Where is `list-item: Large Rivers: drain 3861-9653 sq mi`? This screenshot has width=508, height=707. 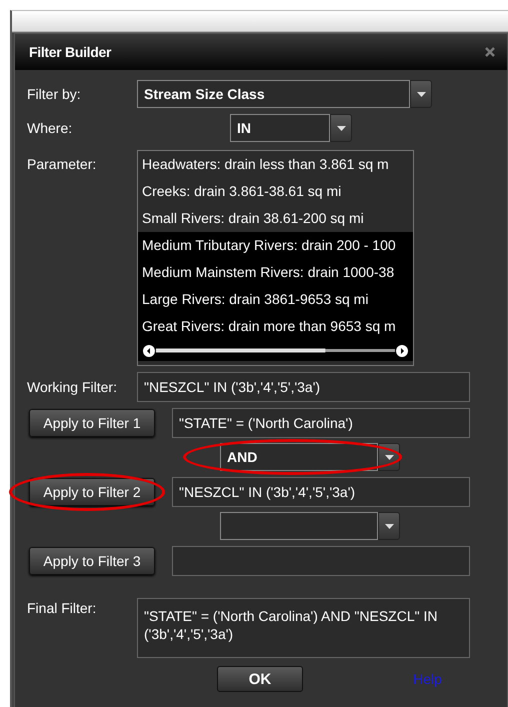
list-item: Large Rivers: drain 3861-9653 sq mi is located at coordinates (275, 299).